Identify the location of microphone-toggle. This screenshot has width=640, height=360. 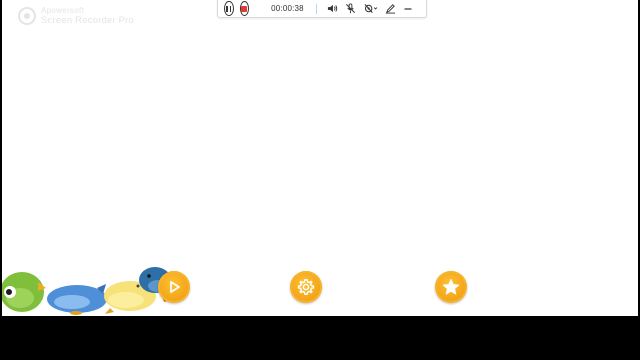
(350, 9).